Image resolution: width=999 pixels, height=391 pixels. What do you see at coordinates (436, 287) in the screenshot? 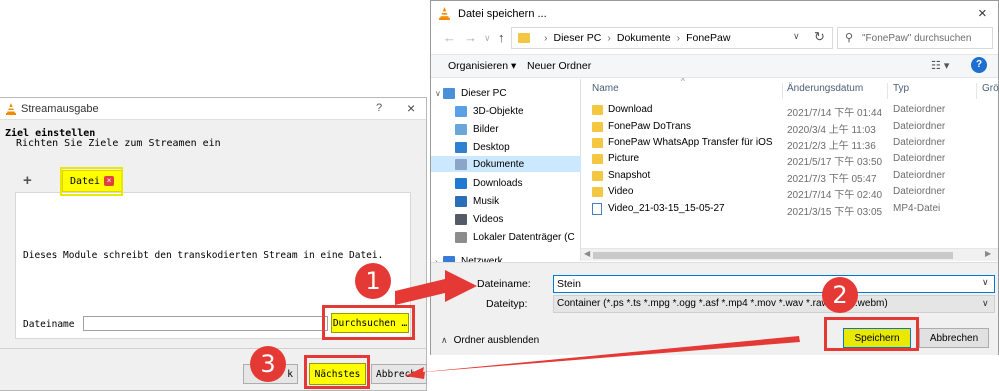
I see `arrow-to-filename` at bounding box center [436, 287].